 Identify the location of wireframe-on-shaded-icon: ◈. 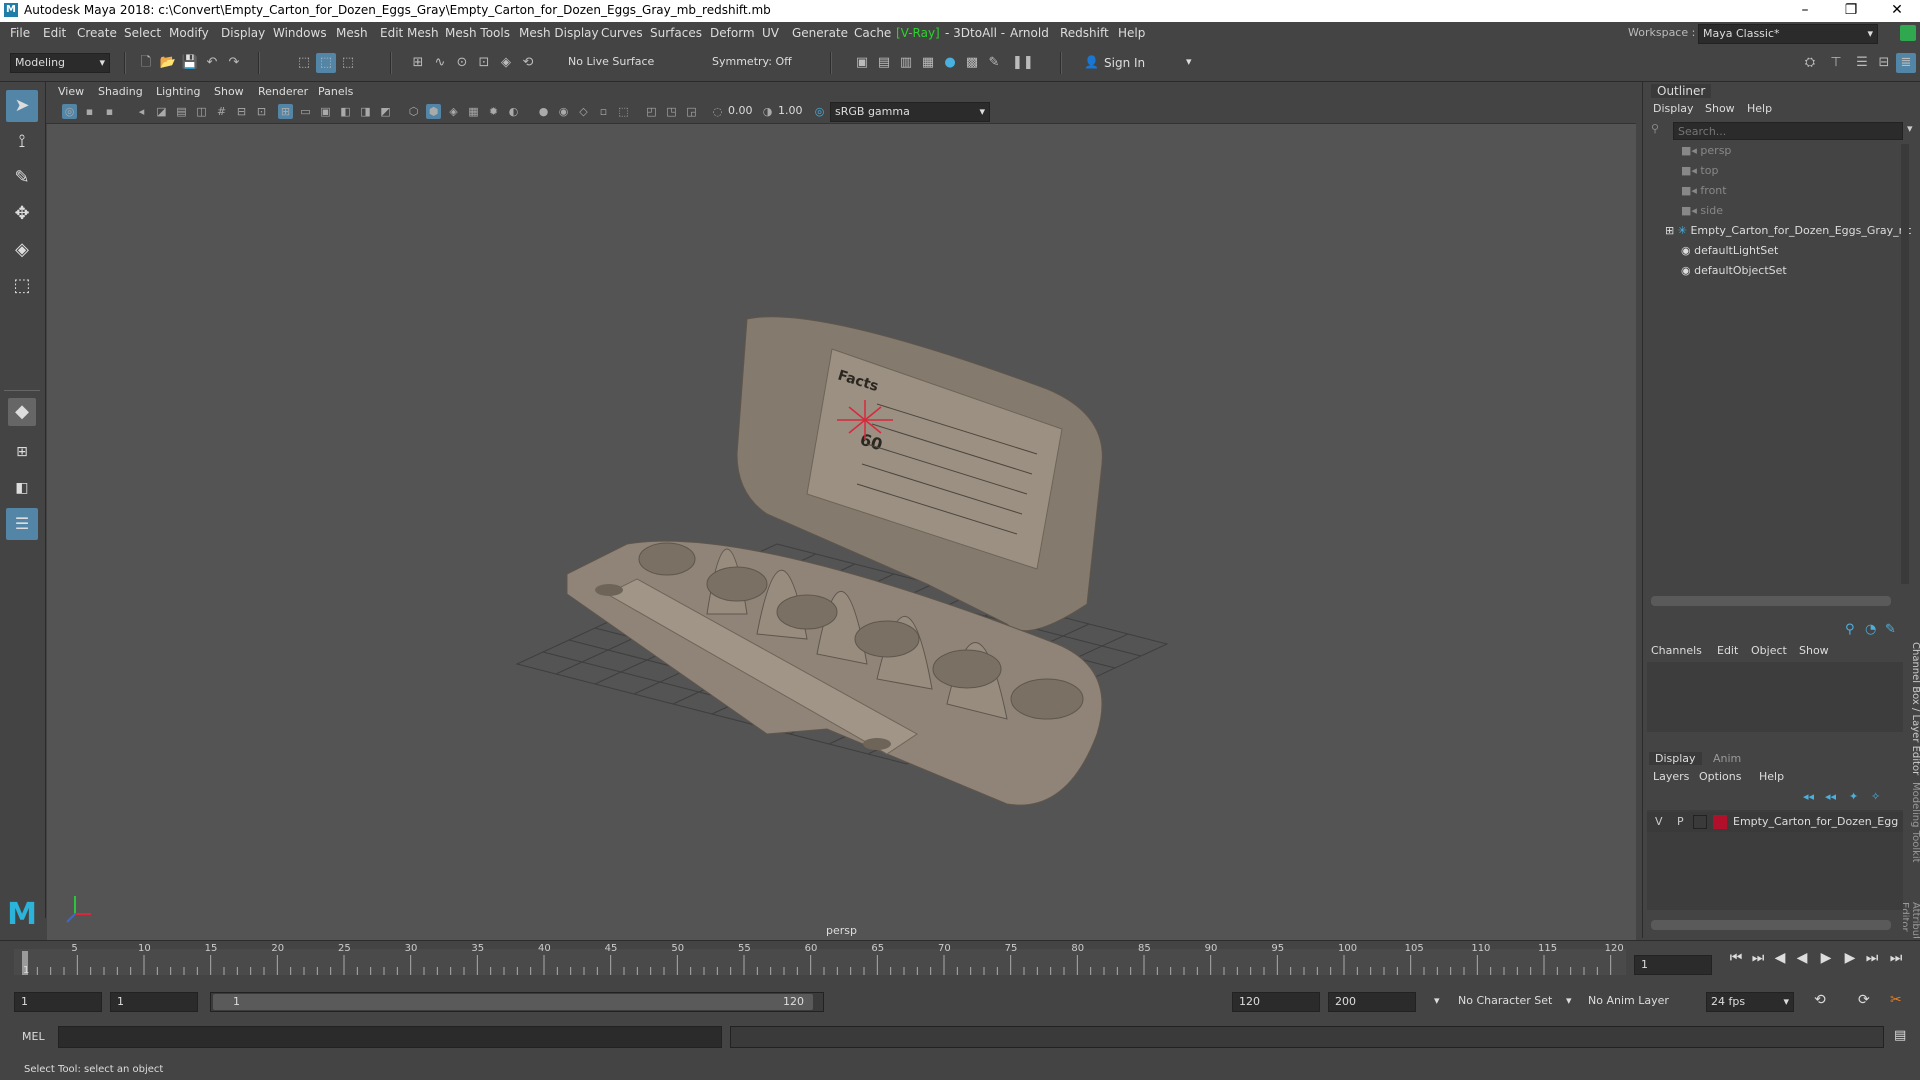
(453, 111).